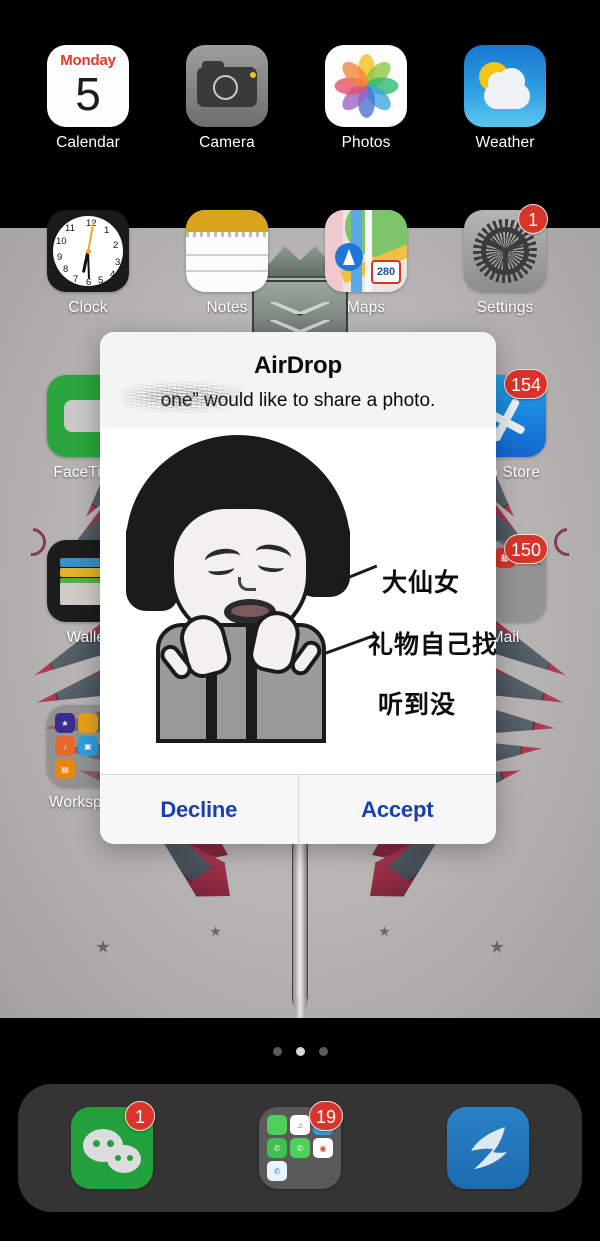 Image resolution: width=600 pixels, height=1241 pixels. Describe the element at coordinates (88, 307) in the screenshot. I see `app-label: Clock` at that location.